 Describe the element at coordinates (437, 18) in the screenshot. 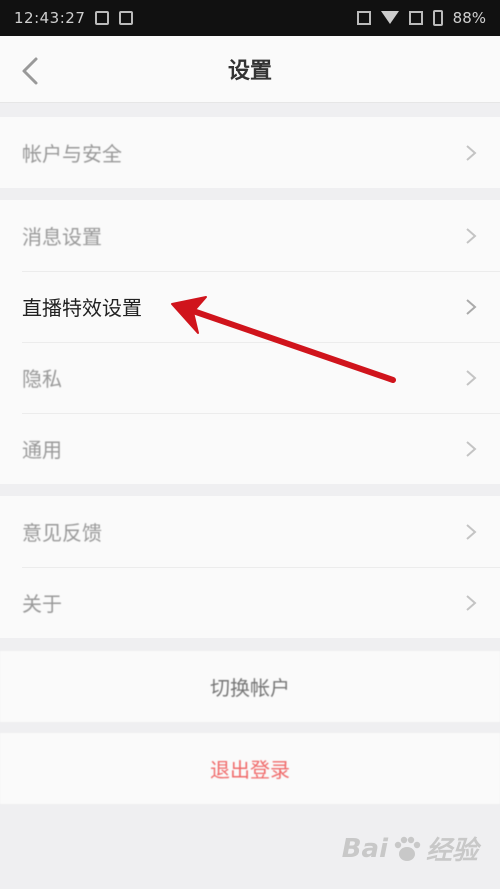

I see `battery-icon` at that location.